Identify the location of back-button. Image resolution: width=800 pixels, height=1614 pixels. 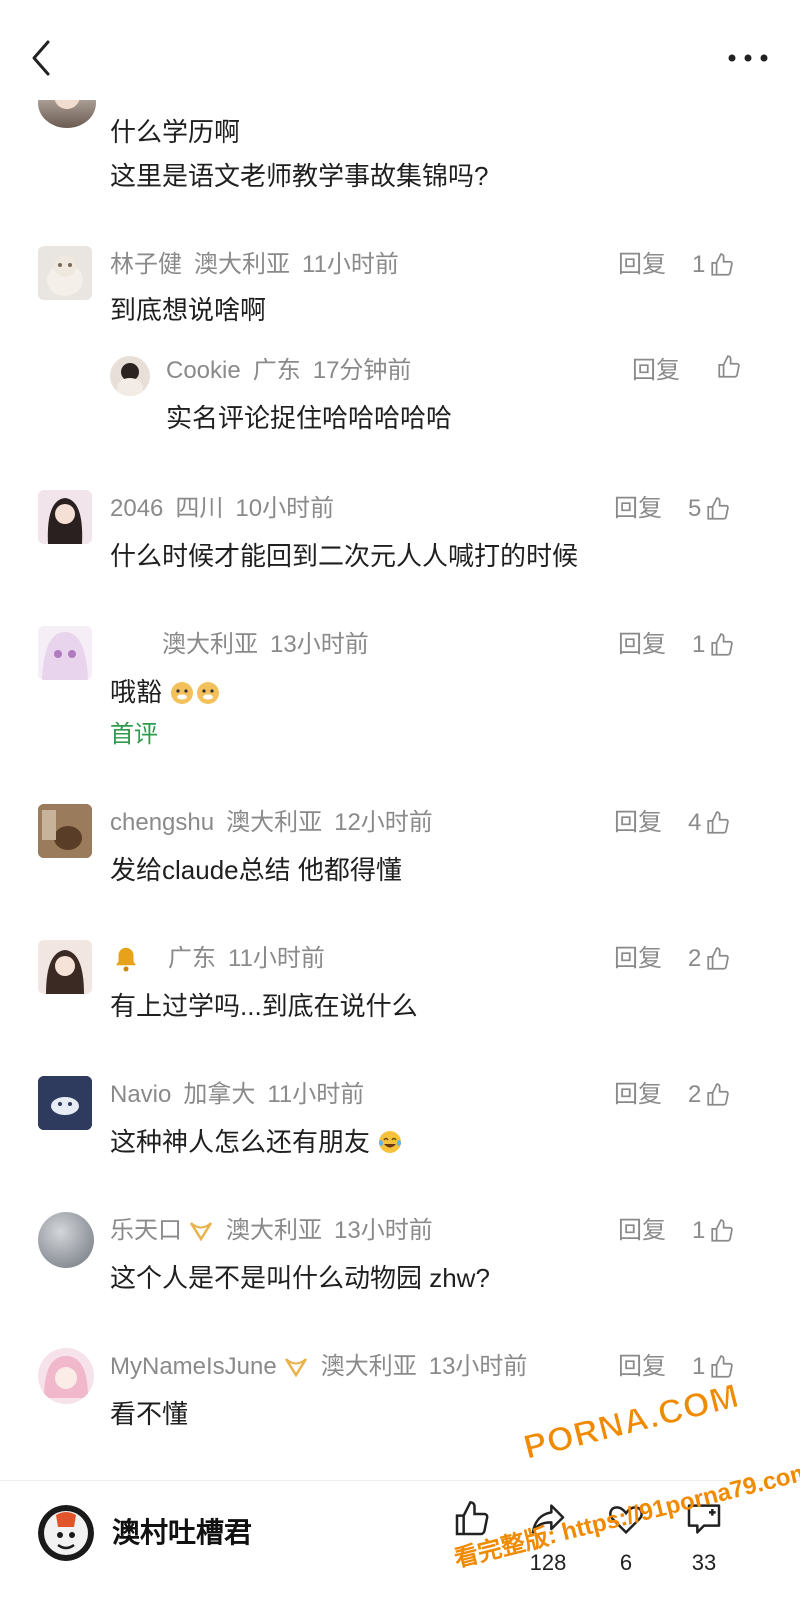
(41, 58).